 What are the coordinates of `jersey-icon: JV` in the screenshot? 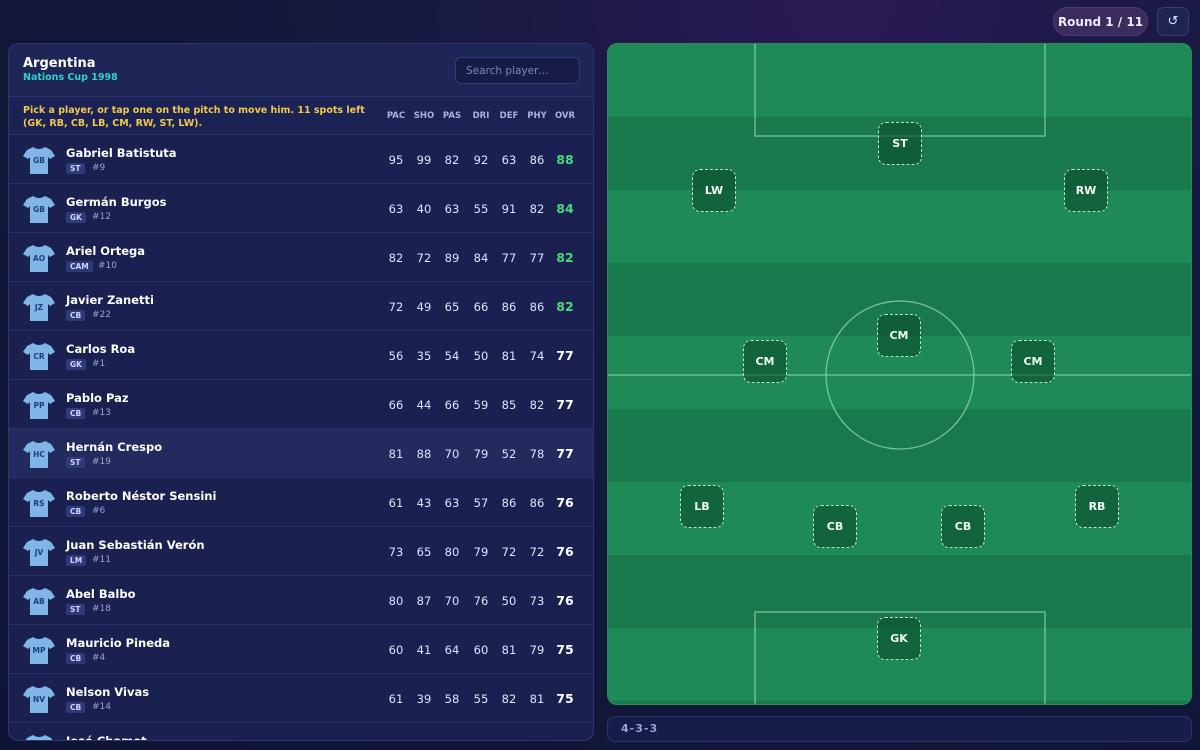 It's located at (39, 552).